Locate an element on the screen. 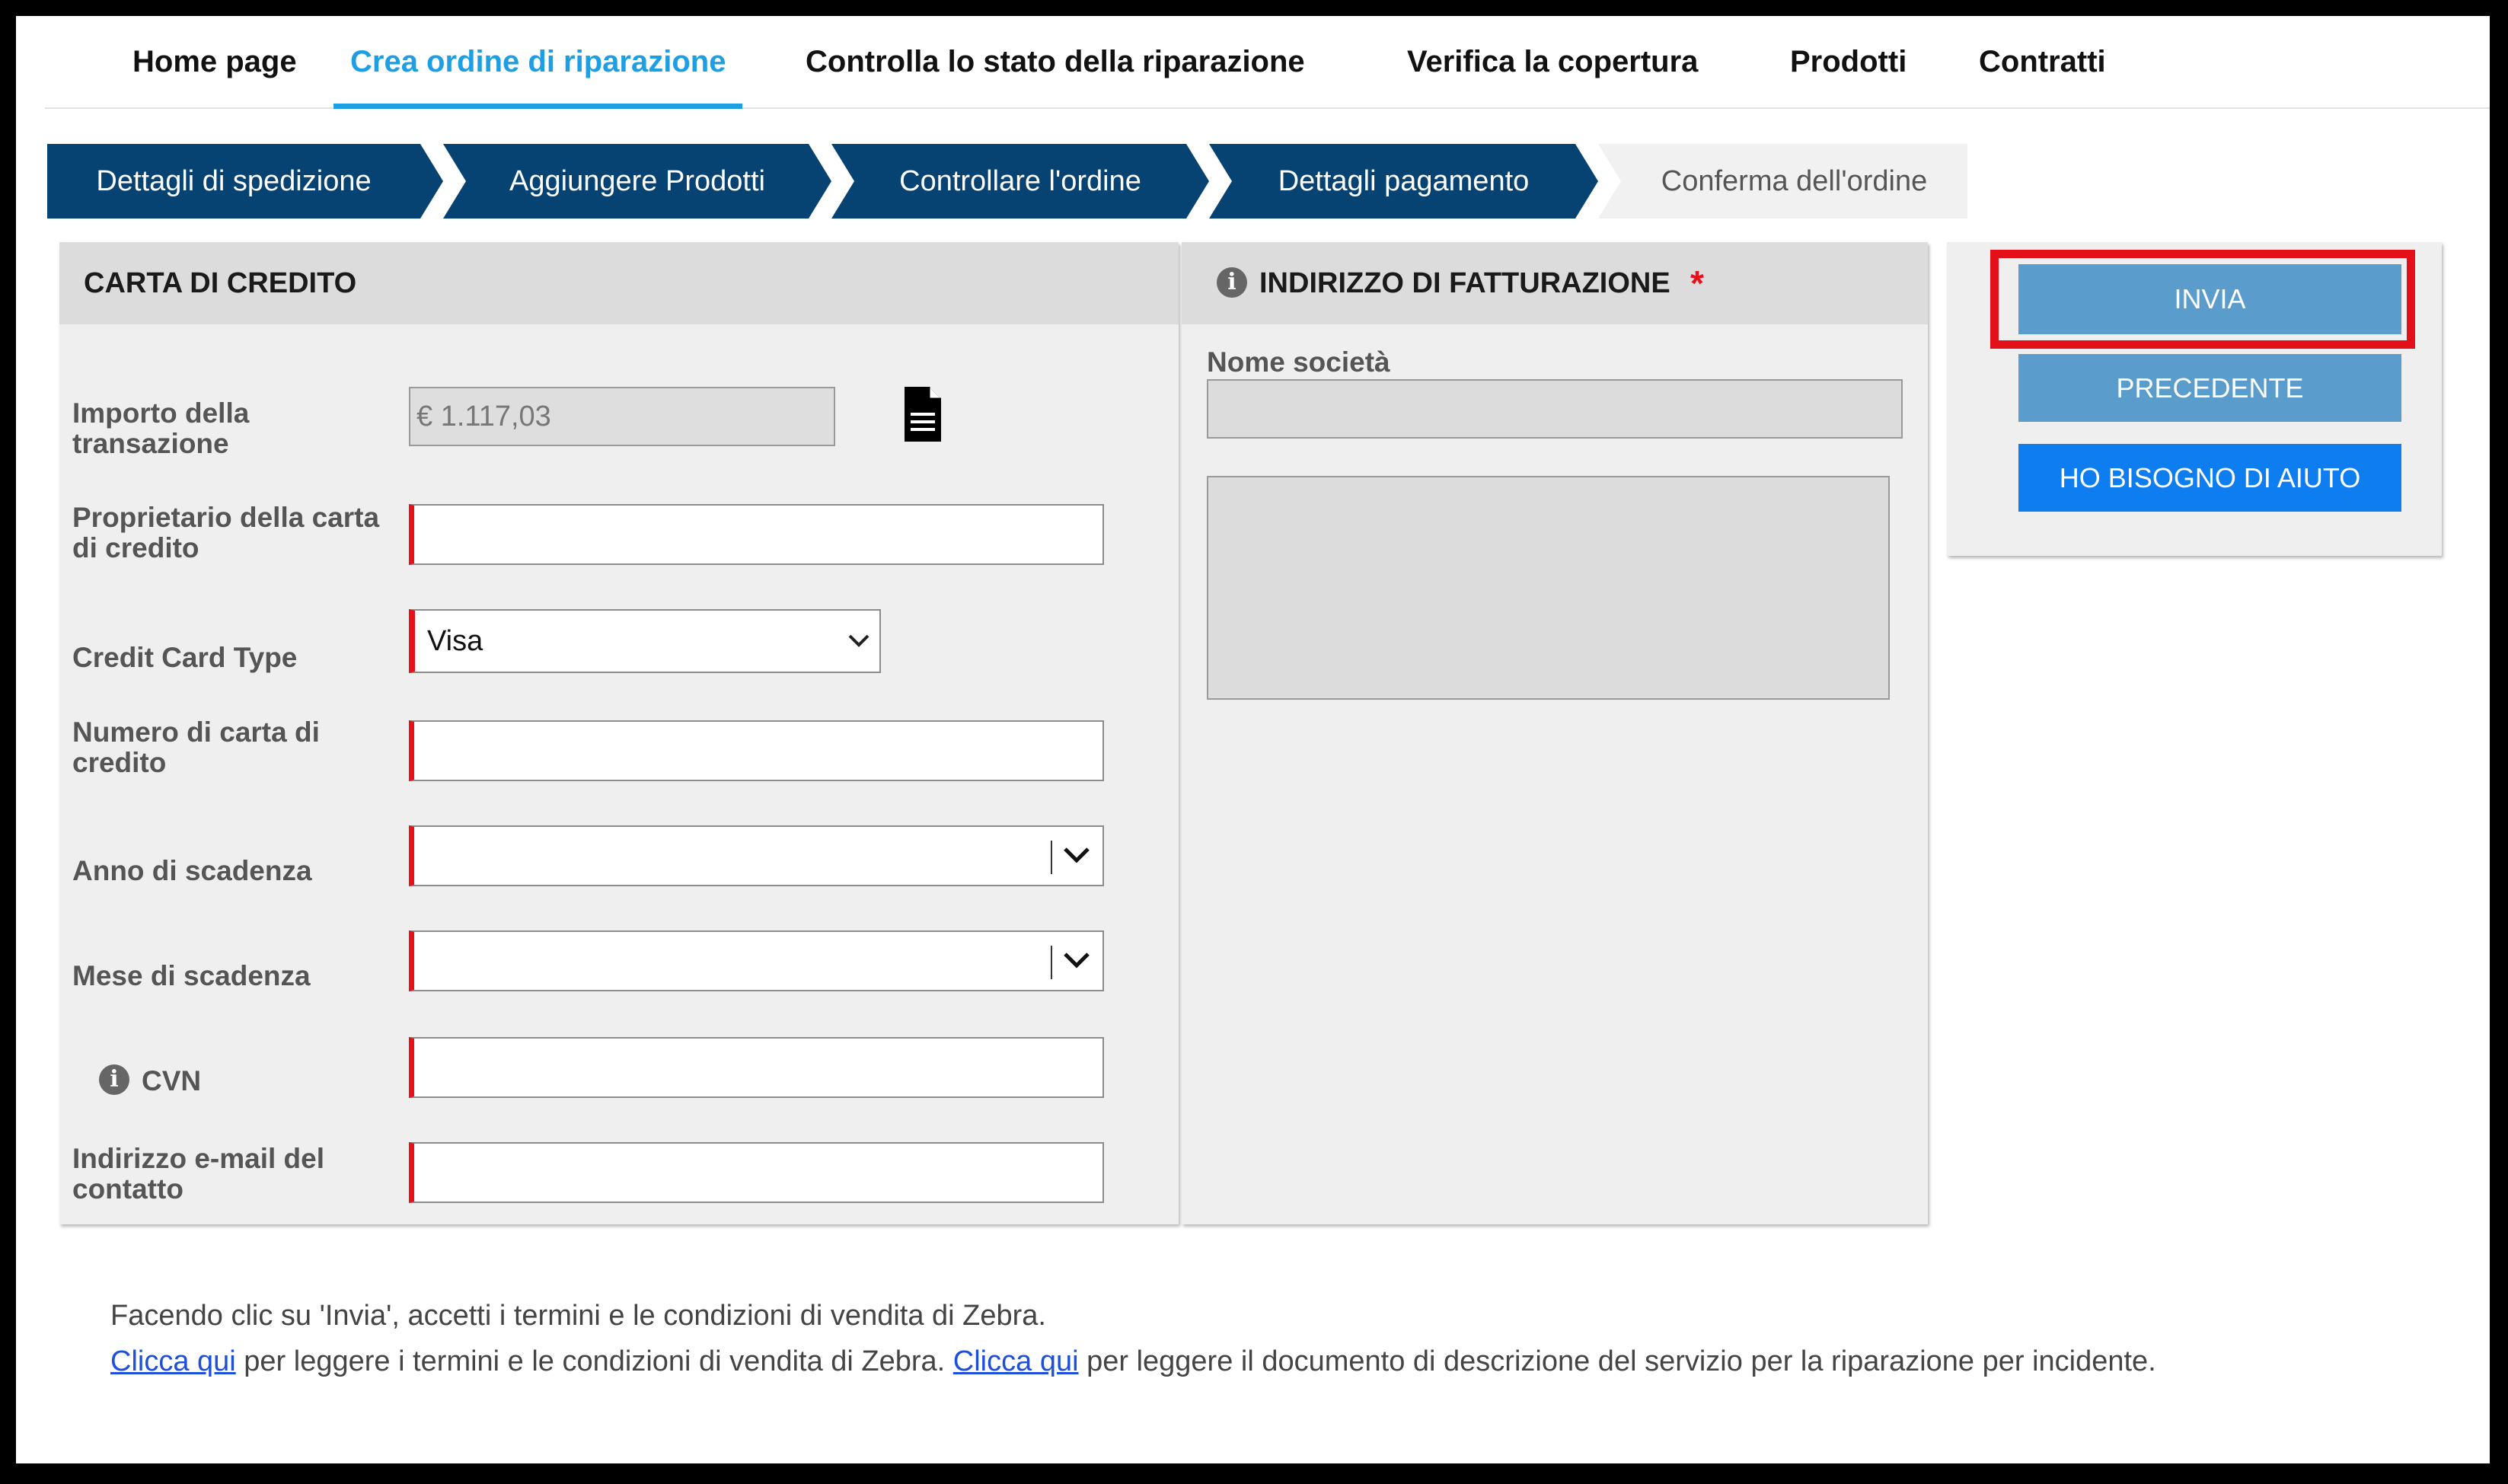 This screenshot has height=1484, width=2508. nav-check-coverage: Verifica la copertura is located at coordinates (1552, 61).